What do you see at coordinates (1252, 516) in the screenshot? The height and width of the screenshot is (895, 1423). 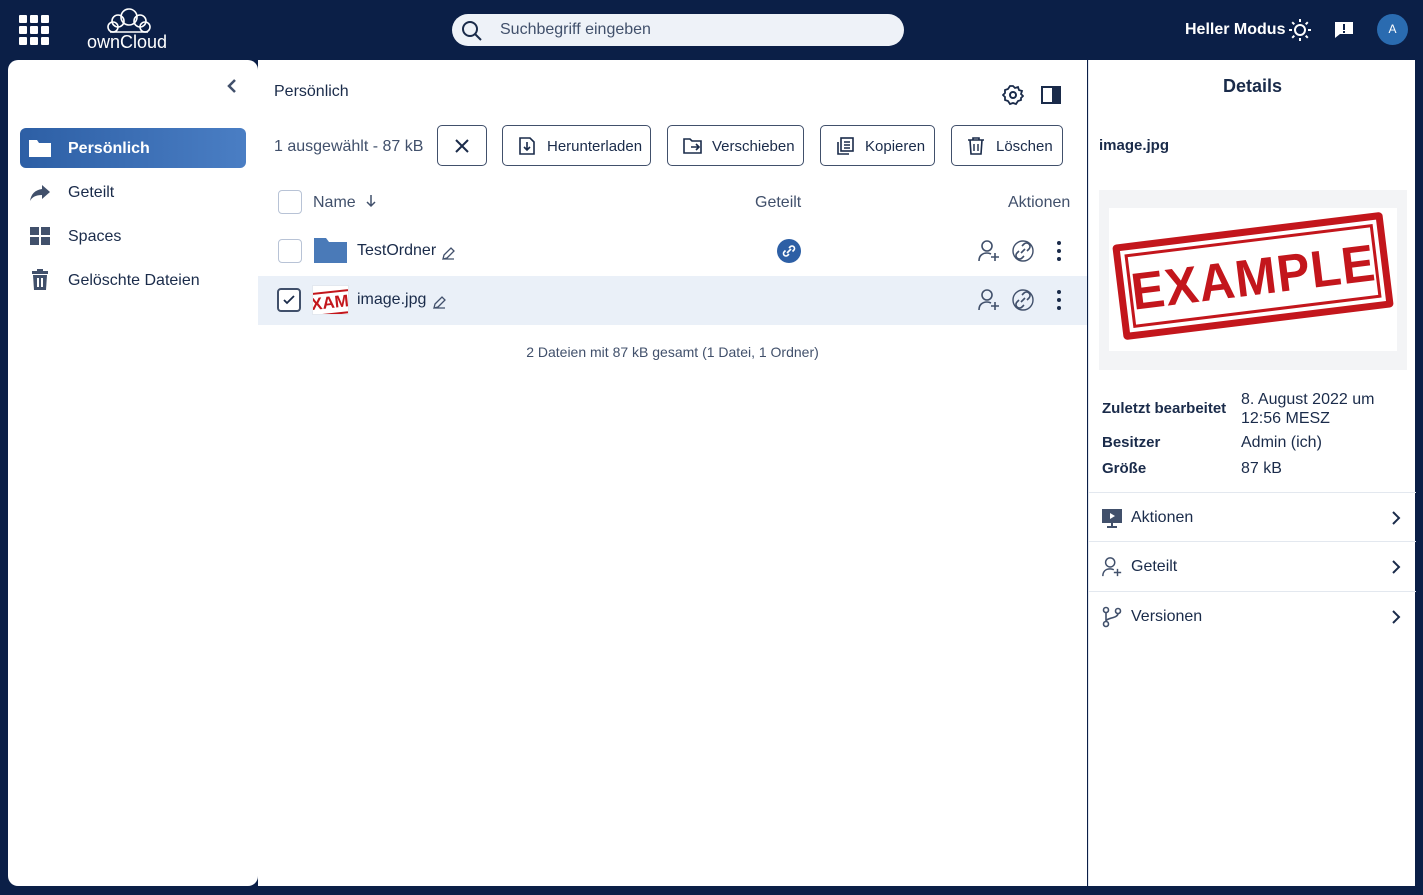 I see `panel-actions: Aktionen` at bounding box center [1252, 516].